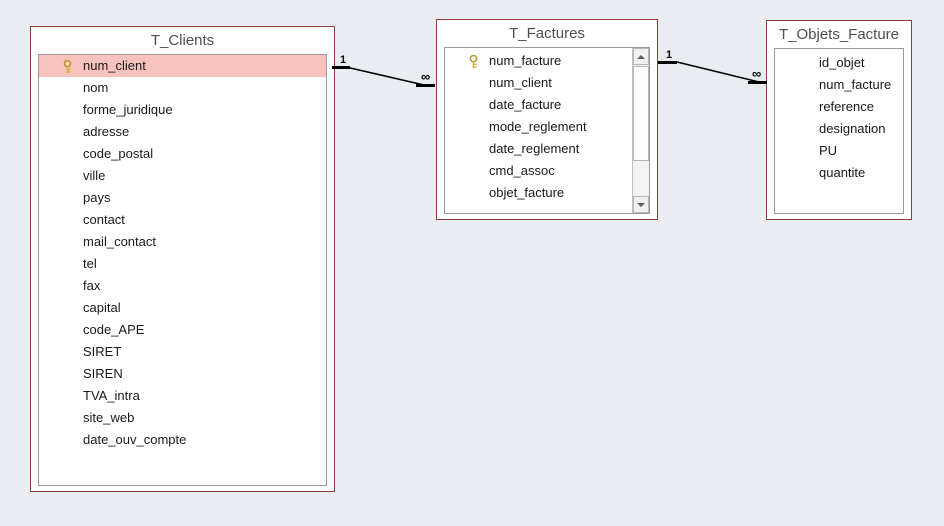  I want to click on field-row-id-objet: id_objet, so click(839, 63).